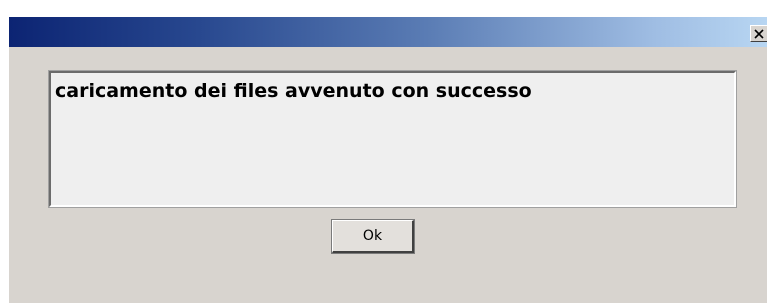 The width and height of the screenshot is (767, 303). Describe the element at coordinates (373, 236) in the screenshot. I see `ok-button: Ok` at that location.